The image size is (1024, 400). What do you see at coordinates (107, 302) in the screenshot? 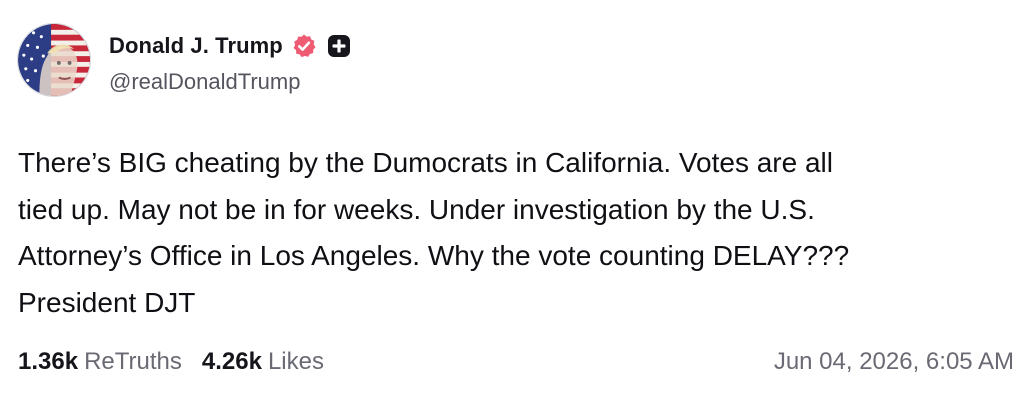
I see `post-body-line: President DJT` at bounding box center [107, 302].